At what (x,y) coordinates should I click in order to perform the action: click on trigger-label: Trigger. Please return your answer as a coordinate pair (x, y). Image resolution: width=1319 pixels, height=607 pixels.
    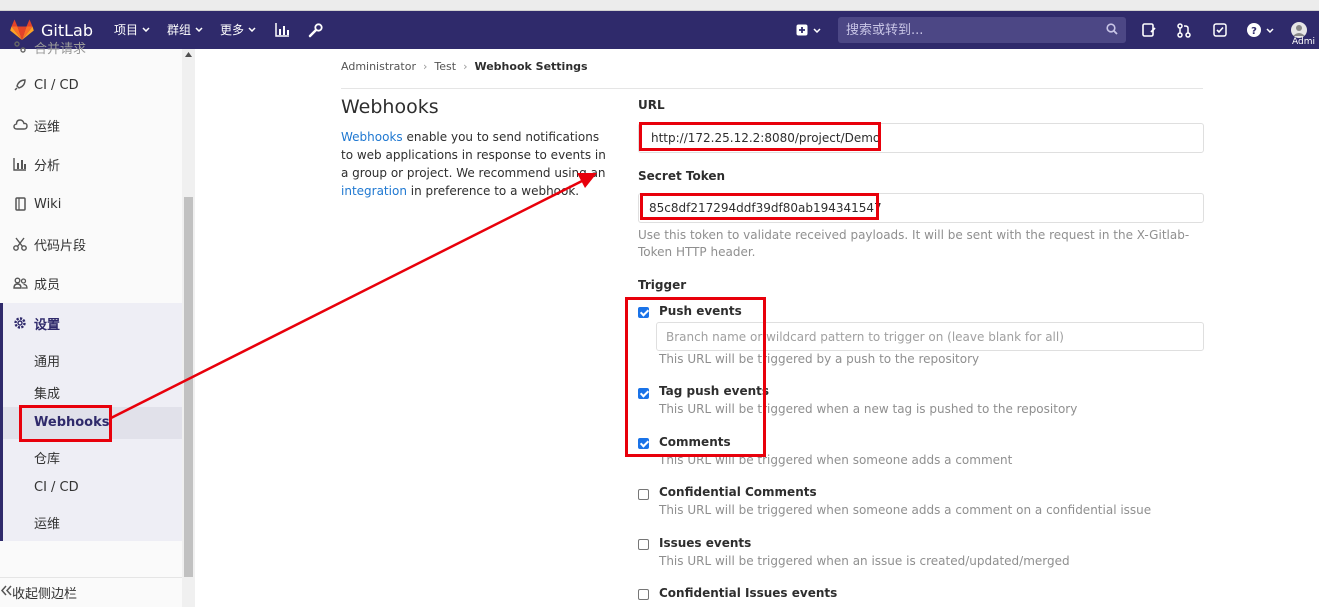
    Looking at the image, I should click on (662, 285).